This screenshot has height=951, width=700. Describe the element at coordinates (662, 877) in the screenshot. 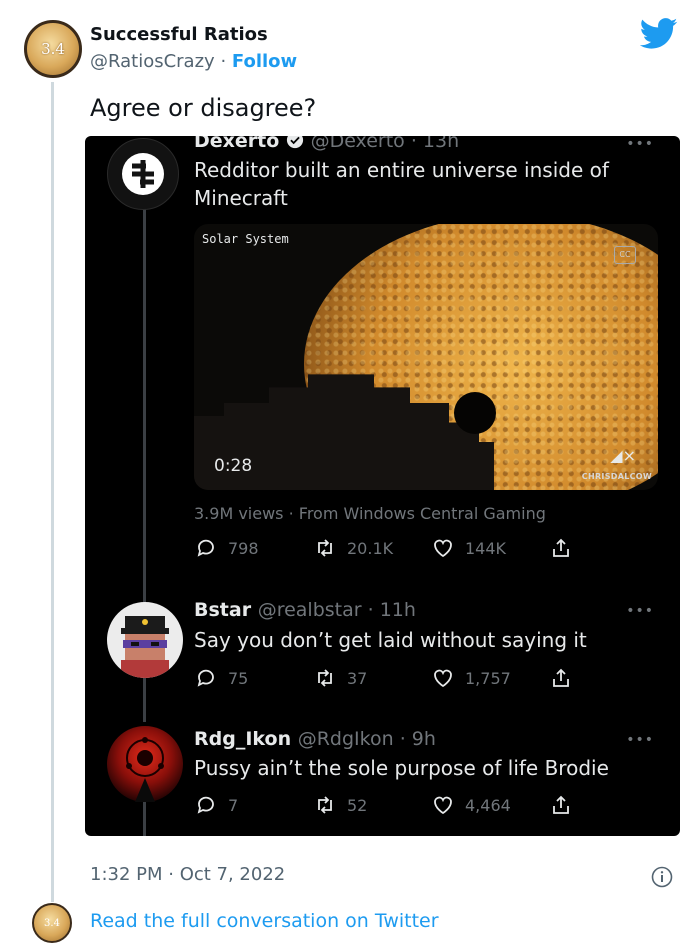

I see `info-icon` at that location.